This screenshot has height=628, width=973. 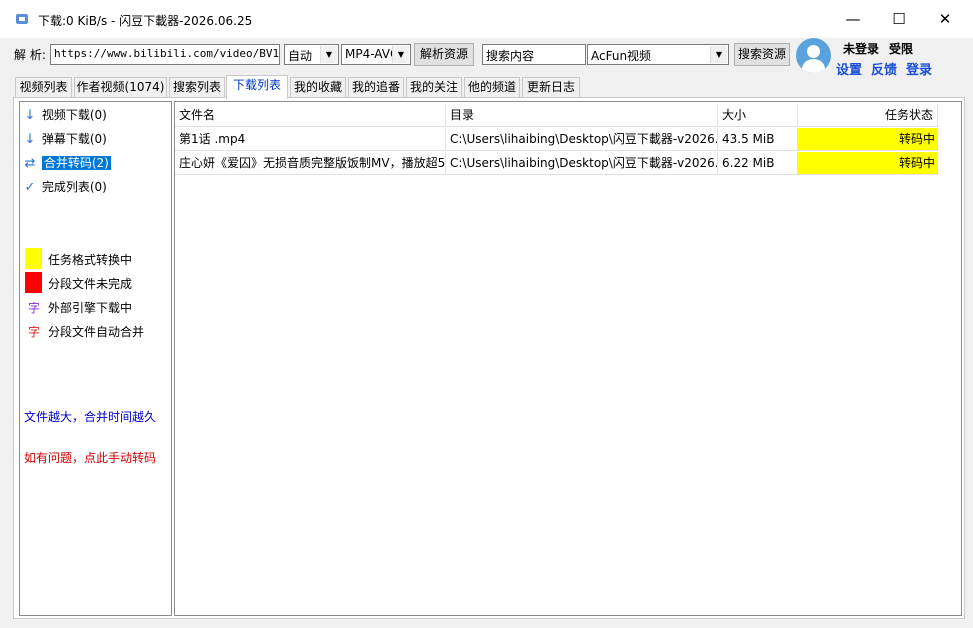 I want to click on category-video-download: ↓ 视频下载(0), so click(x=64, y=115).